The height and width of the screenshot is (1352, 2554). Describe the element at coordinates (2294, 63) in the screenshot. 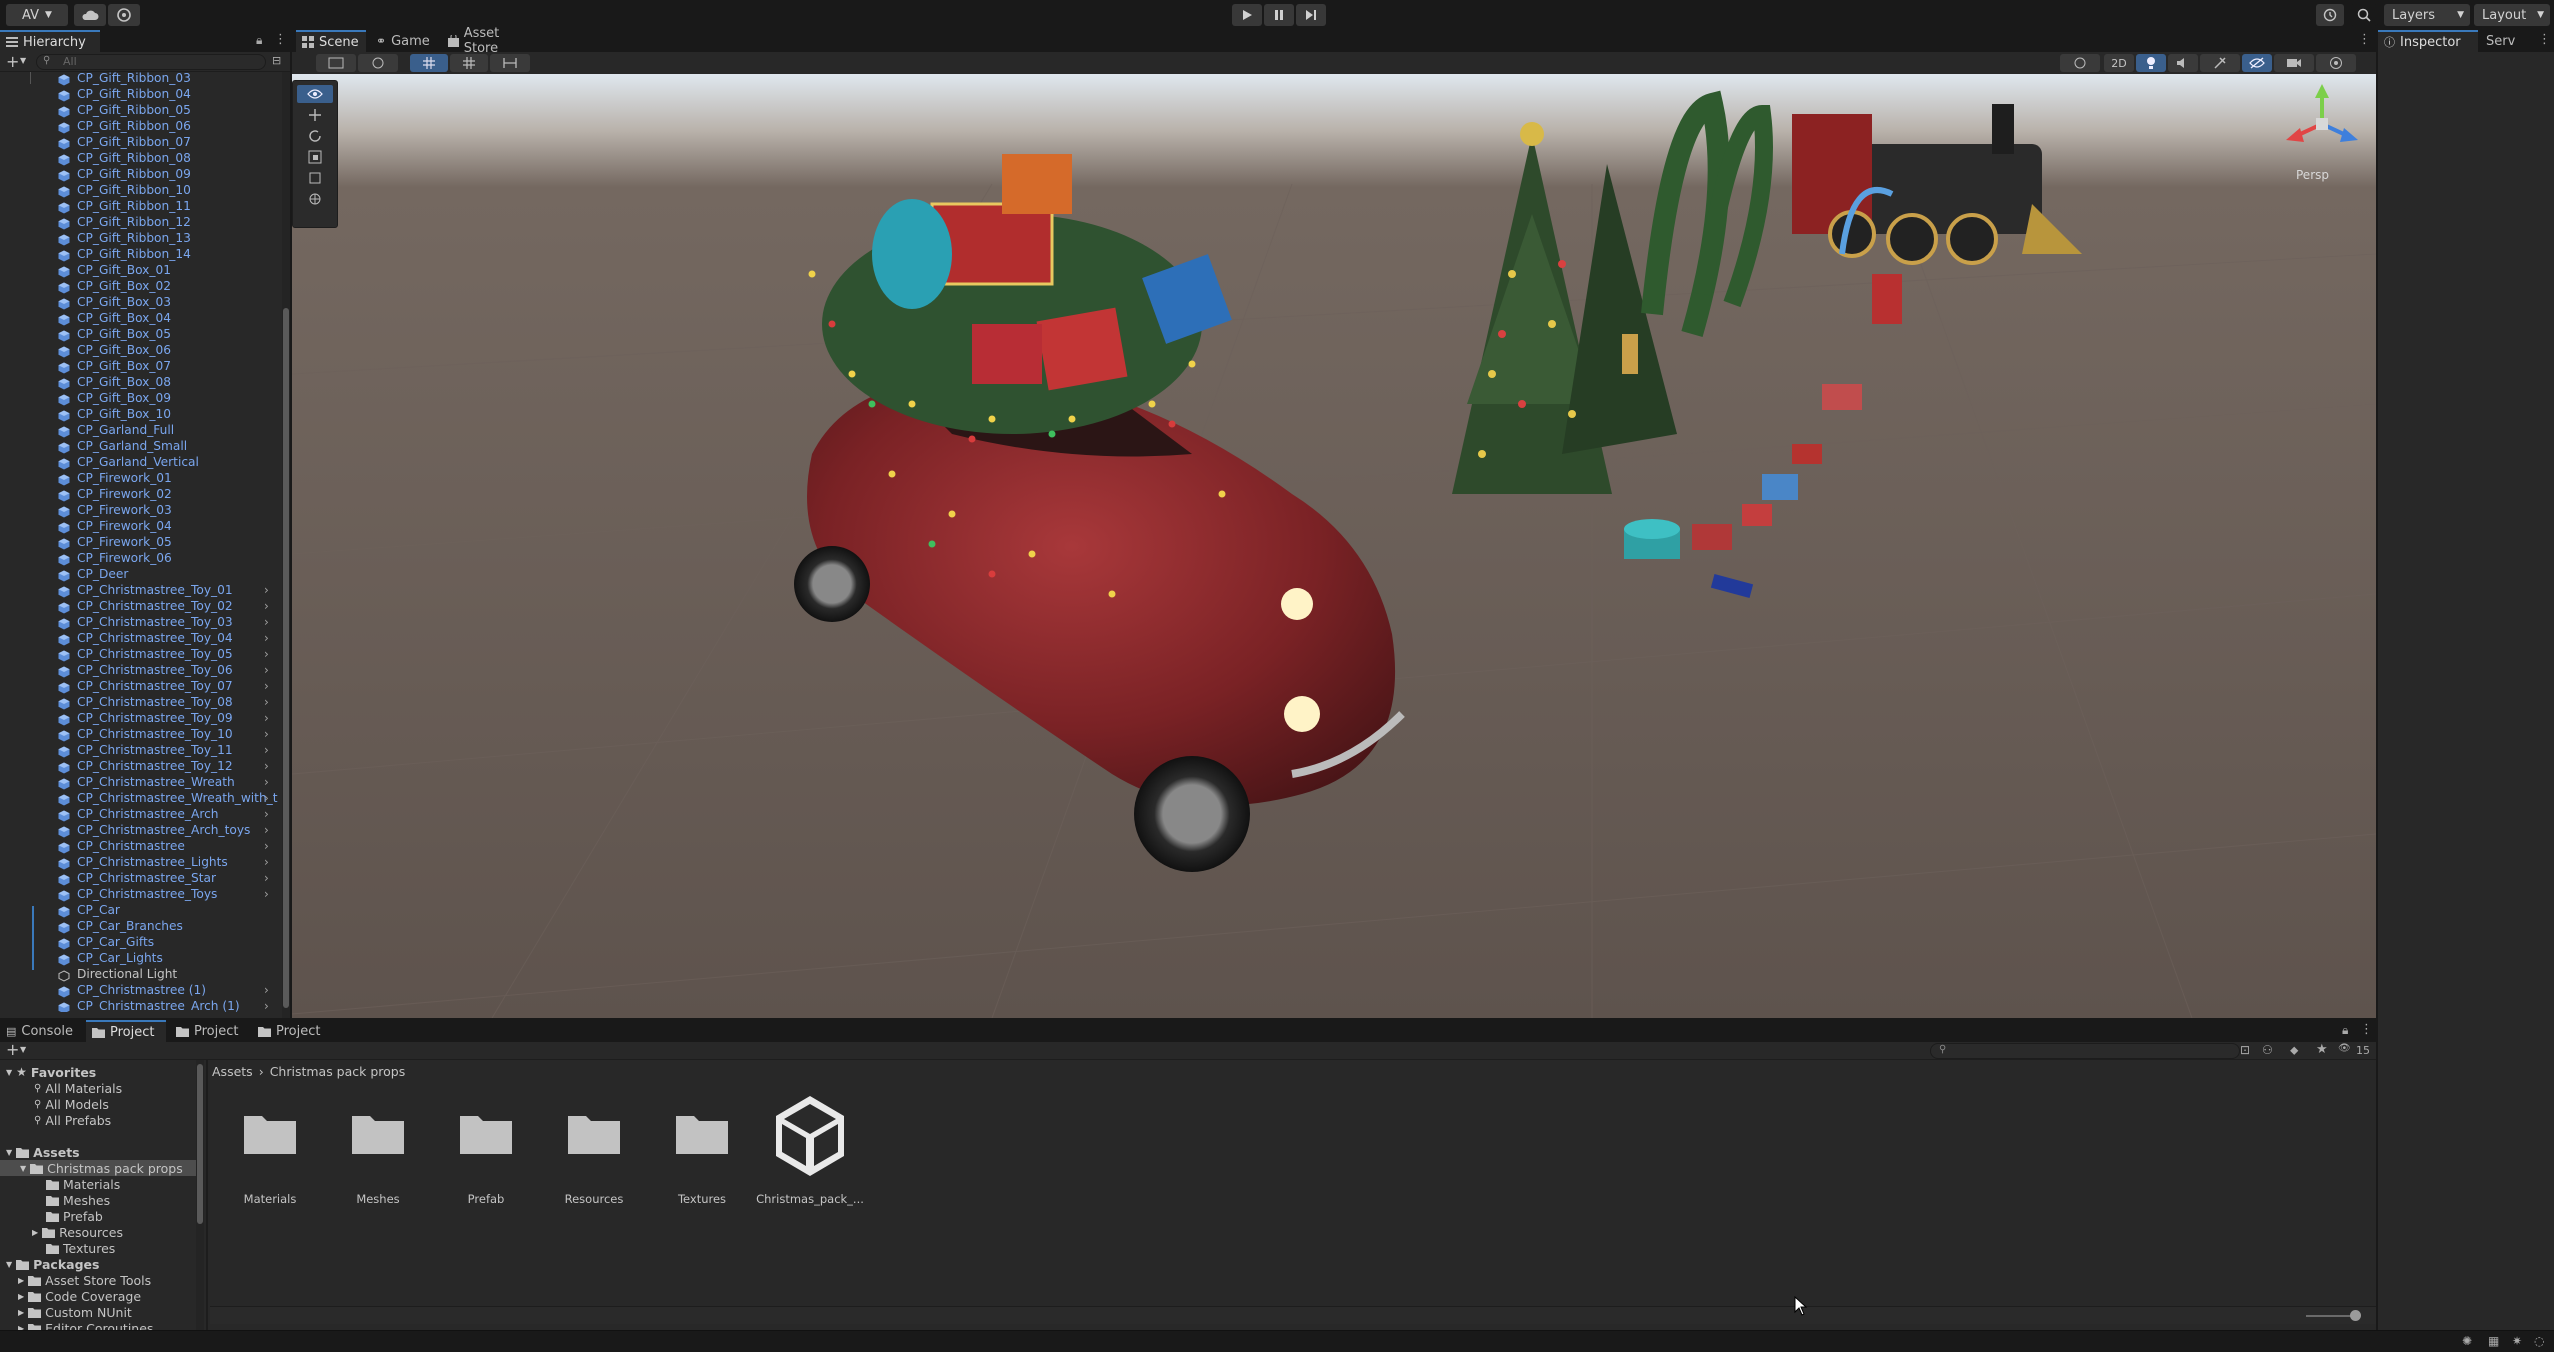

I see `scene-camera-icon` at that location.